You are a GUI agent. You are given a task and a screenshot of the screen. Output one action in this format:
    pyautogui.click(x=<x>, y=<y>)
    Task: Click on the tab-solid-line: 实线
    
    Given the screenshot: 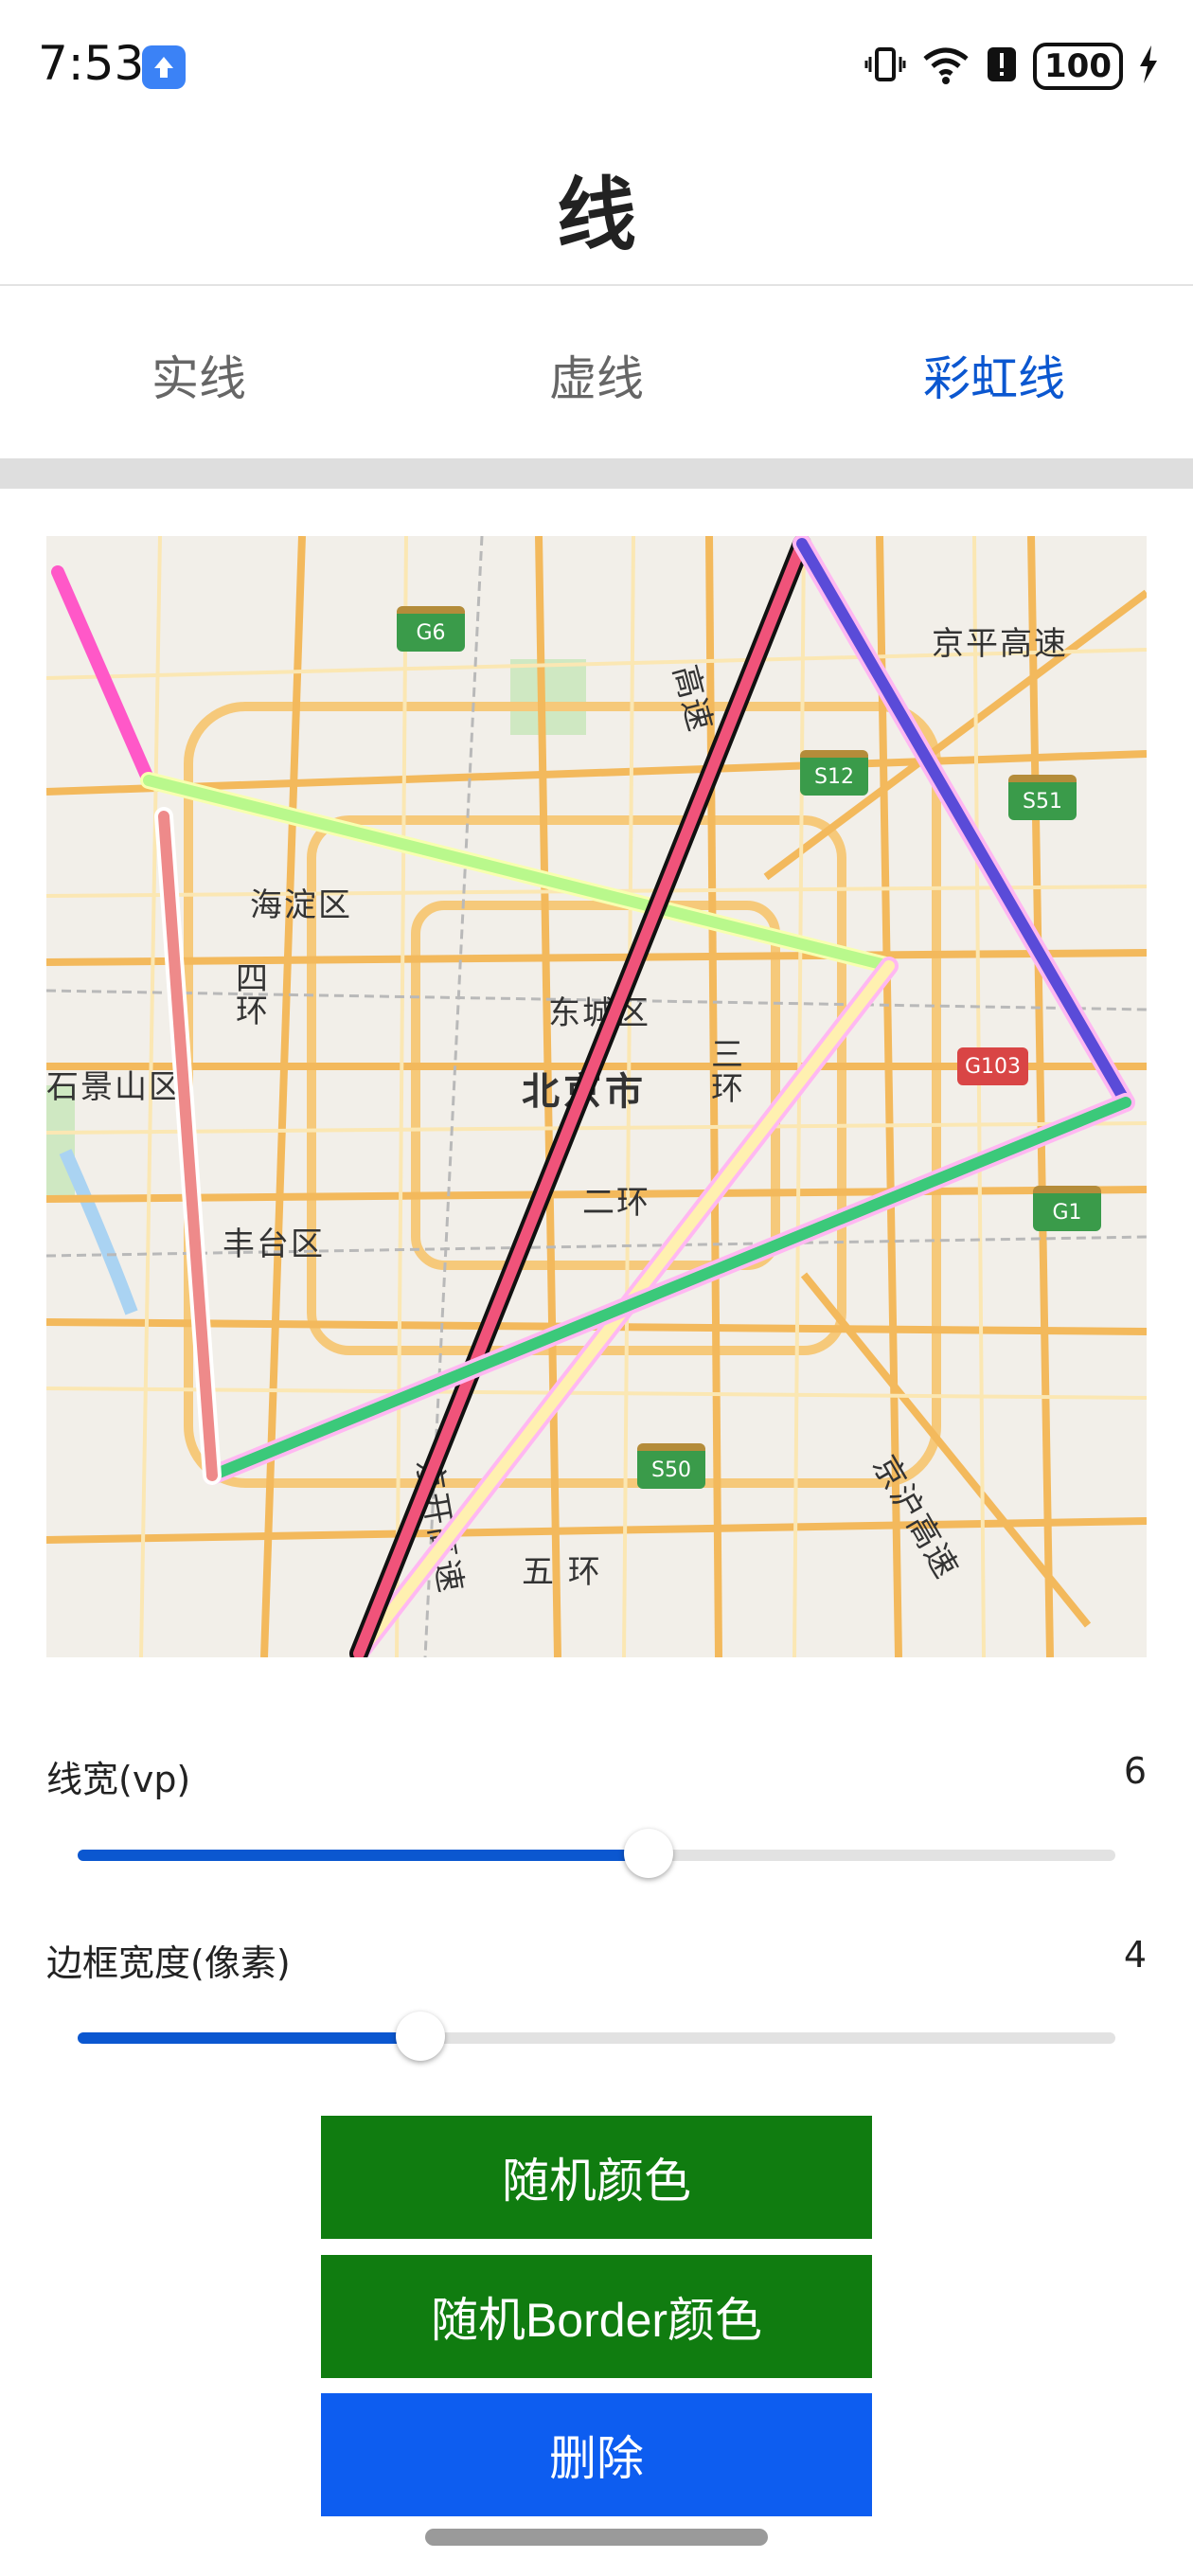 What is the action you would take?
    pyautogui.click(x=199, y=375)
    